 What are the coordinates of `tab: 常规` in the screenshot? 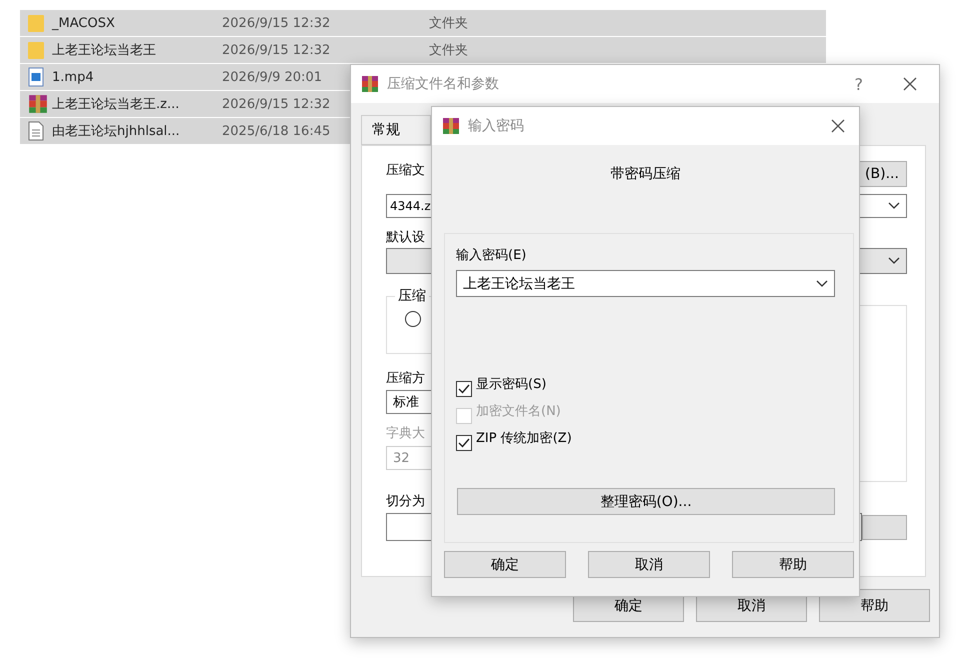 It's located at (396, 130).